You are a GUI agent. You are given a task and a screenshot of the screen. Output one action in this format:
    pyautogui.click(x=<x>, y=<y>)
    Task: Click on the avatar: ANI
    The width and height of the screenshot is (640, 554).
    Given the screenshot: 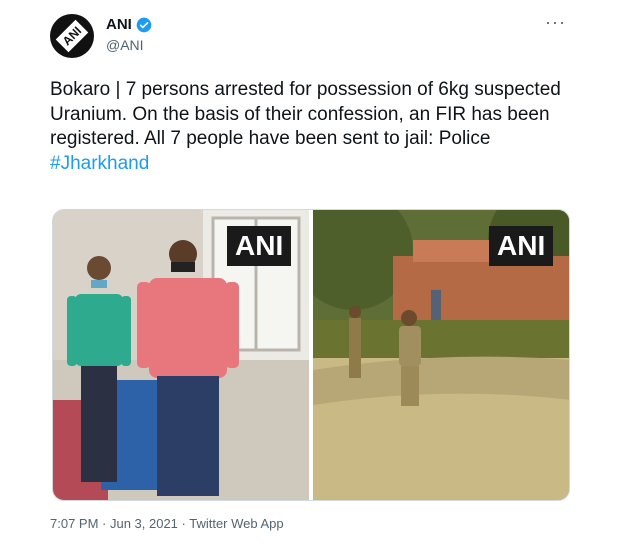 What is the action you would take?
    pyautogui.click(x=72, y=36)
    